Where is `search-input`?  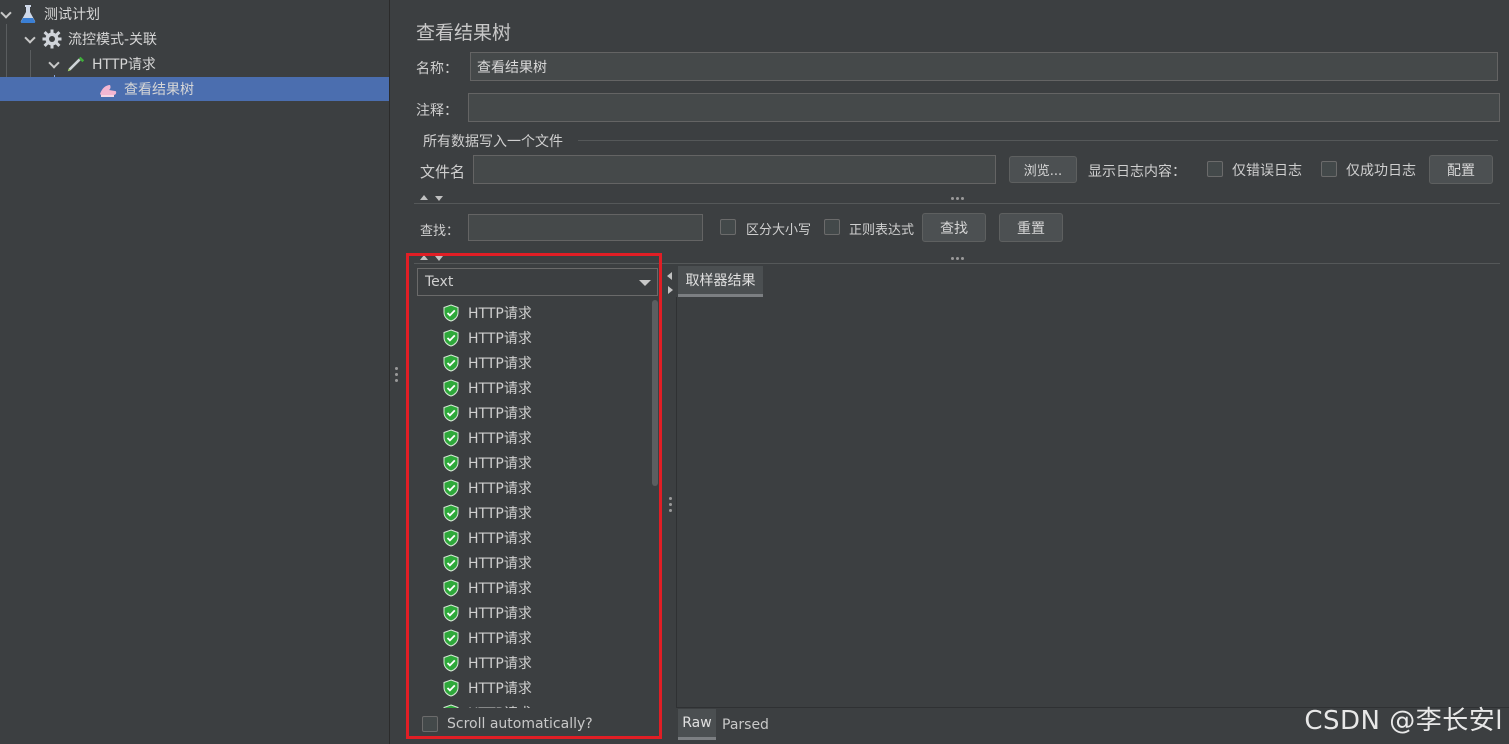
search-input is located at coordinates (585, 227).